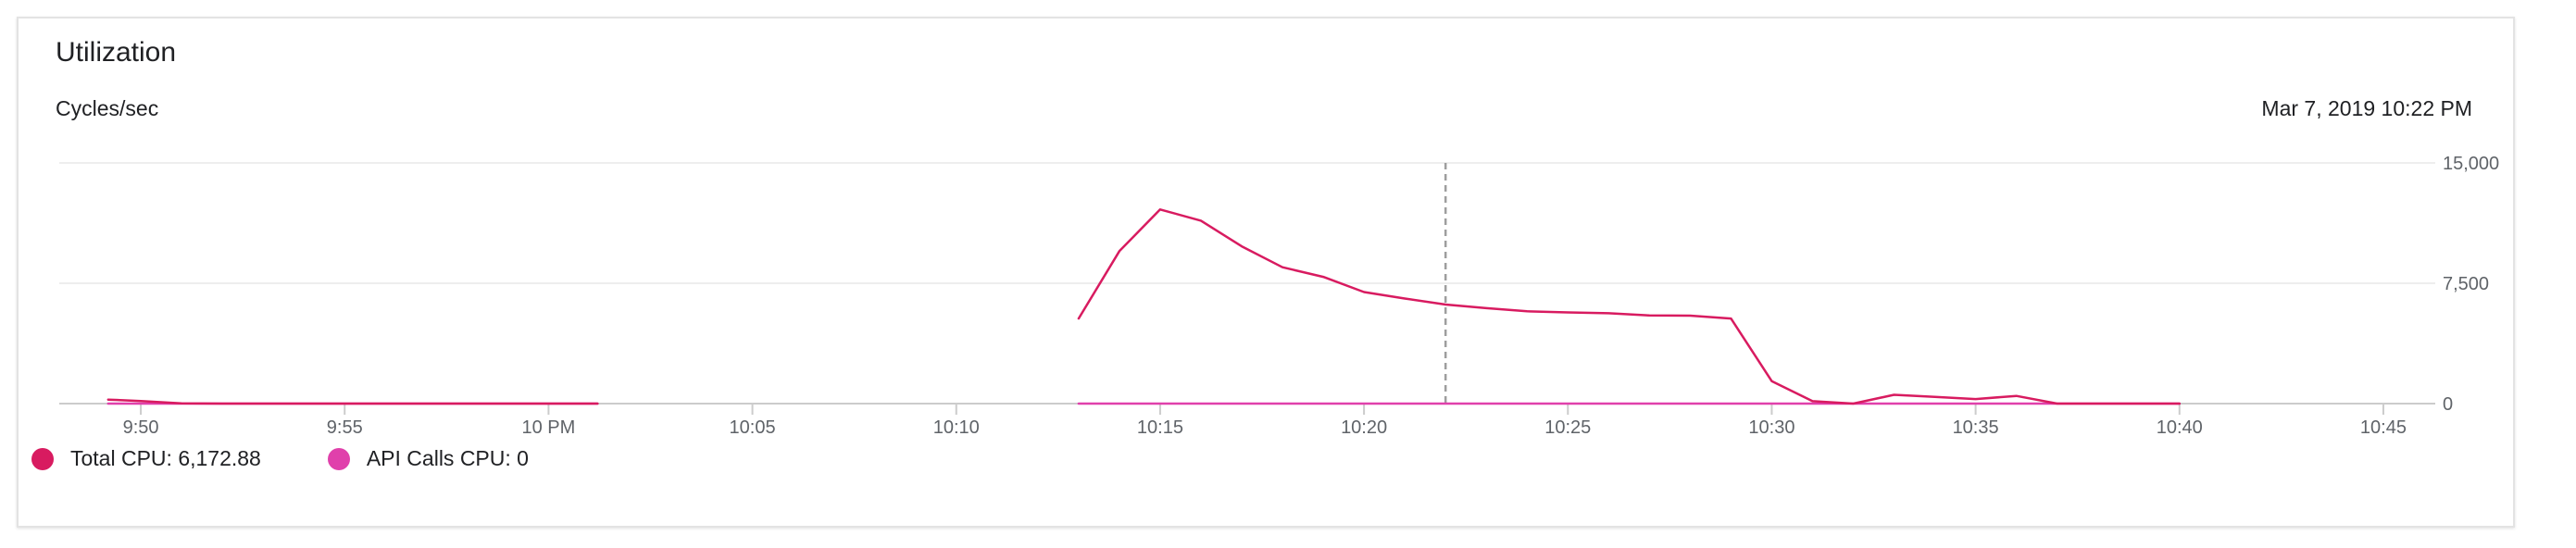 This screenshot has height=548, width=2576. I want to click on legend-item-total-cpu: Total CPU: 6,172.88, so click(146, 458).